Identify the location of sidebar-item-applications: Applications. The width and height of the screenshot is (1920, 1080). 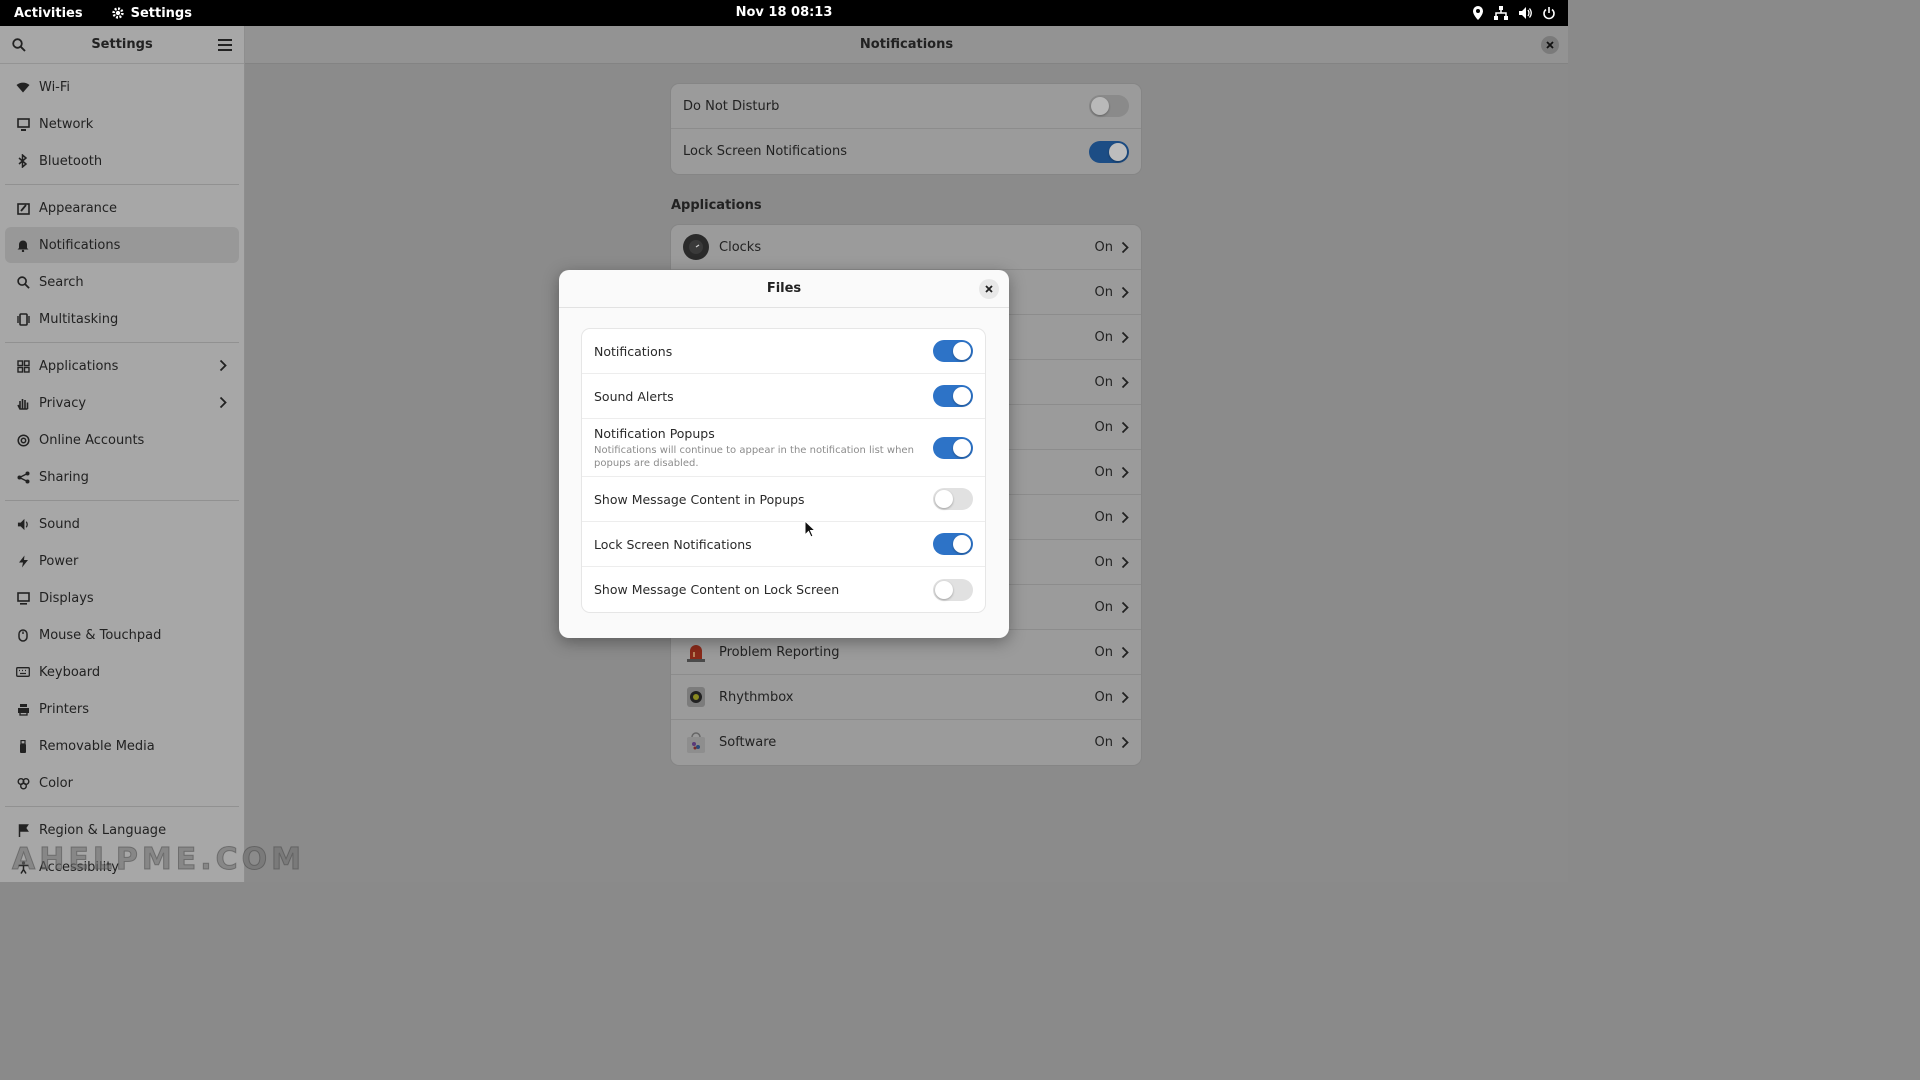
(122, 366).